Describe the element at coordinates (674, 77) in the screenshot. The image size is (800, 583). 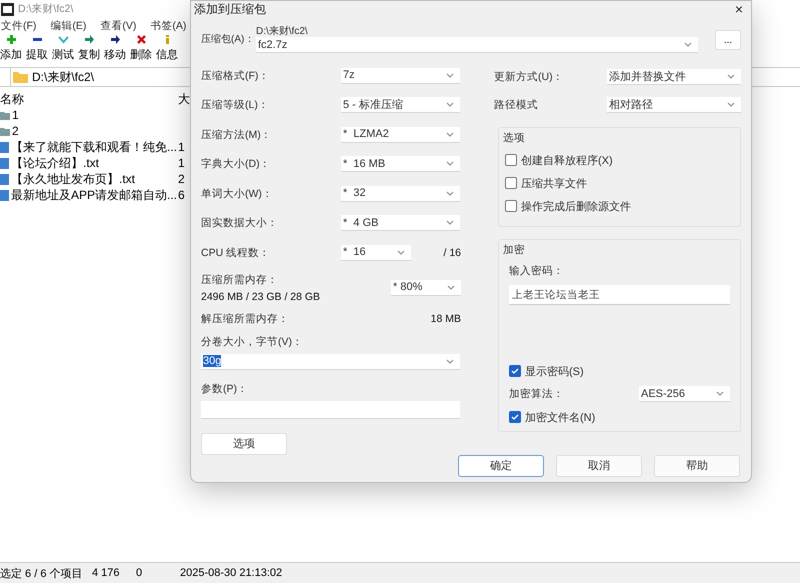
I see `dropdown: 添加并替换文件` at that location.